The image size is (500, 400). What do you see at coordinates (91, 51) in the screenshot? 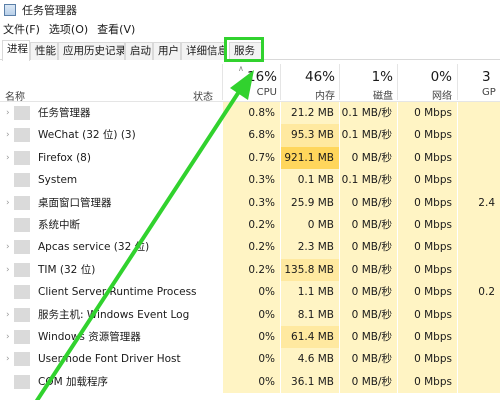
I see `tab-app-history: 应用历史记录` at bounding box center [91, 51].